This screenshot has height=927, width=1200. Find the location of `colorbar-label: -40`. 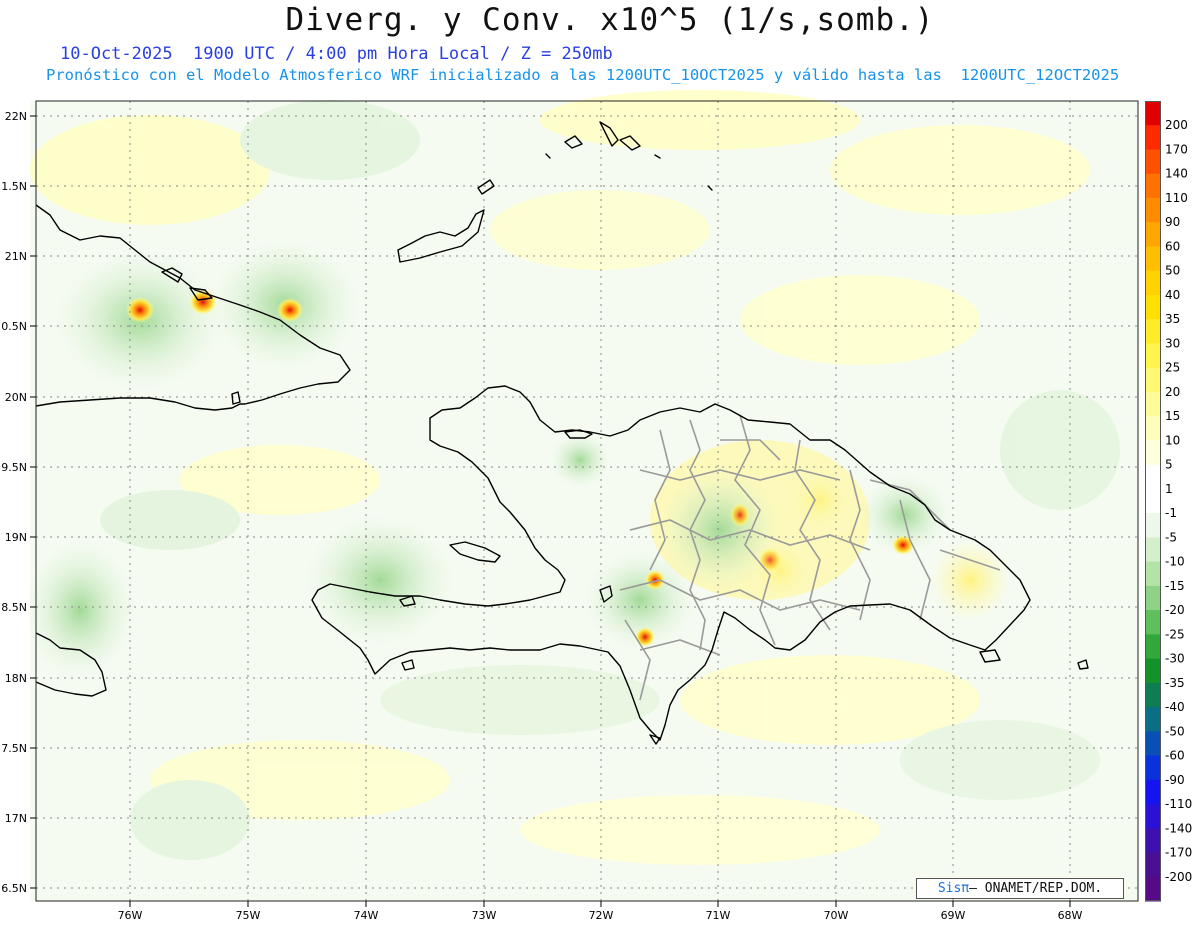

colorbar-label: -40 is located at coordinates (1175, 707).